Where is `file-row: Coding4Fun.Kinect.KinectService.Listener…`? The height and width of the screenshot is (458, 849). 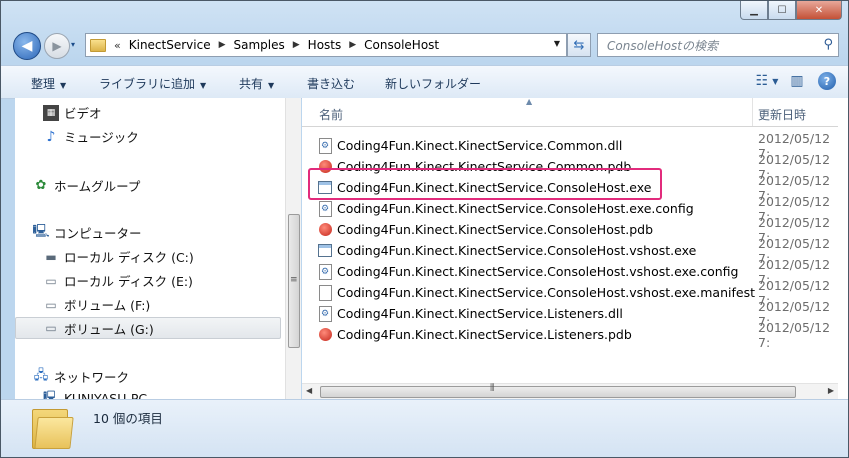
file-row: Coding4Fun.Kinect.KinectService.Listener… is located at coordinates (576, 335).